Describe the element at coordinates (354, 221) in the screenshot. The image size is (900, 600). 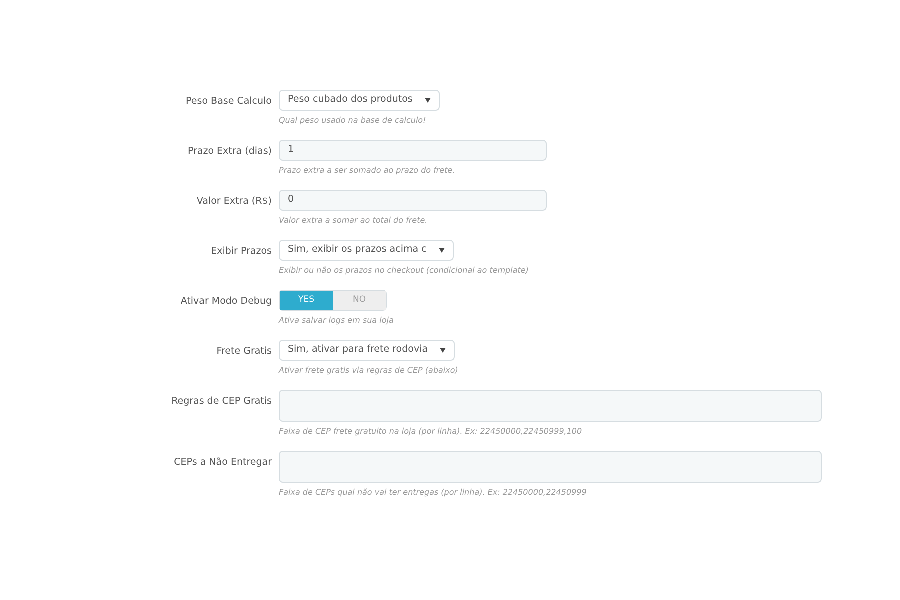
I see `help-text: Valor extra a somar ao total do frete.` at that location.